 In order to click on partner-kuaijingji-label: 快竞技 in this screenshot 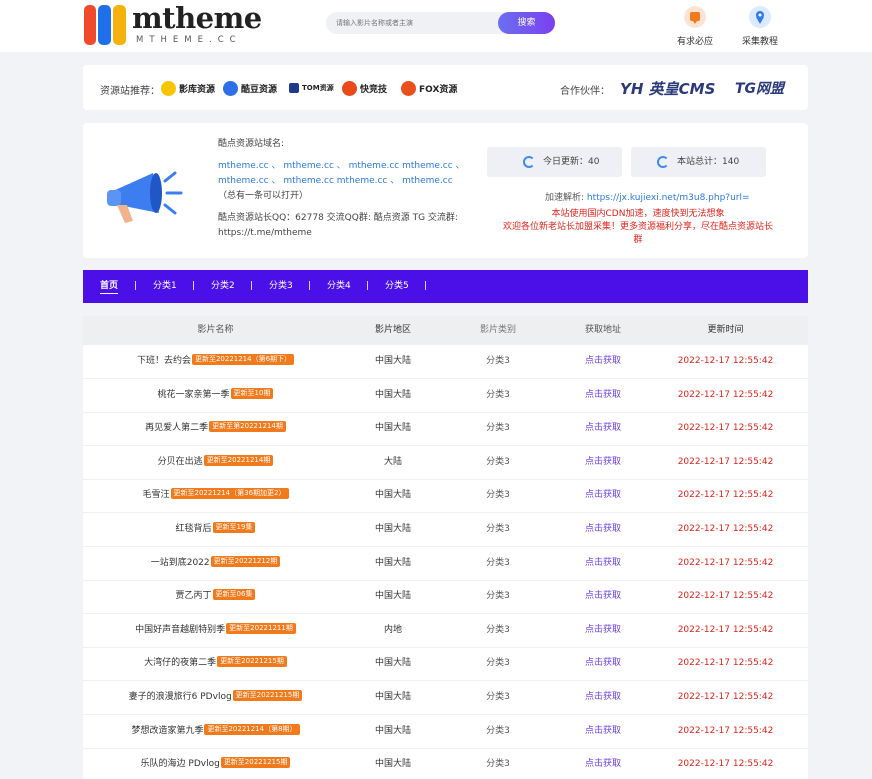, I will do `click(374, 89)`.